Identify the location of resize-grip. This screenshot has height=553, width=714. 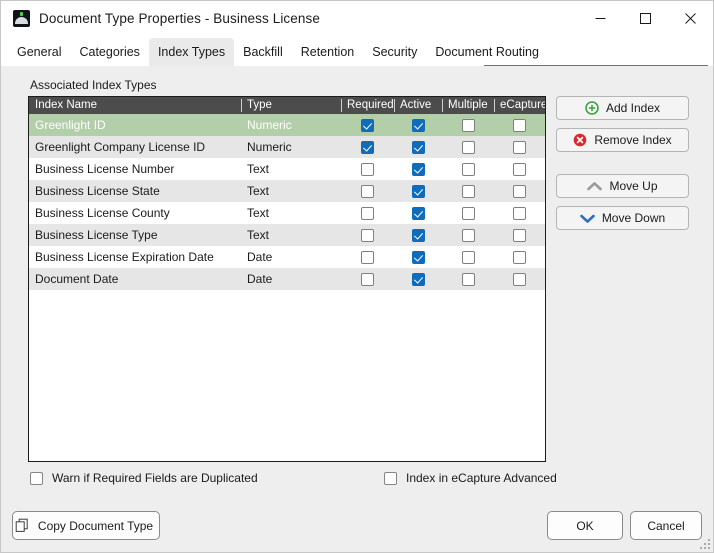
(705, 544).